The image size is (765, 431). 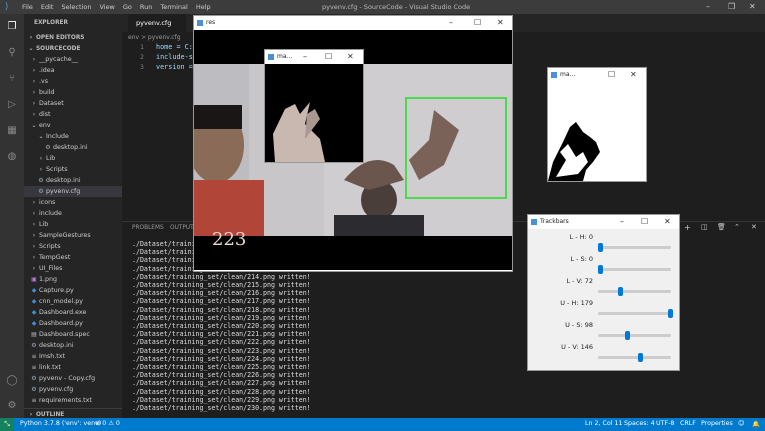 I want to click on mask-titlebar: ma... ☐ ✕, so click(x=597, y=75).